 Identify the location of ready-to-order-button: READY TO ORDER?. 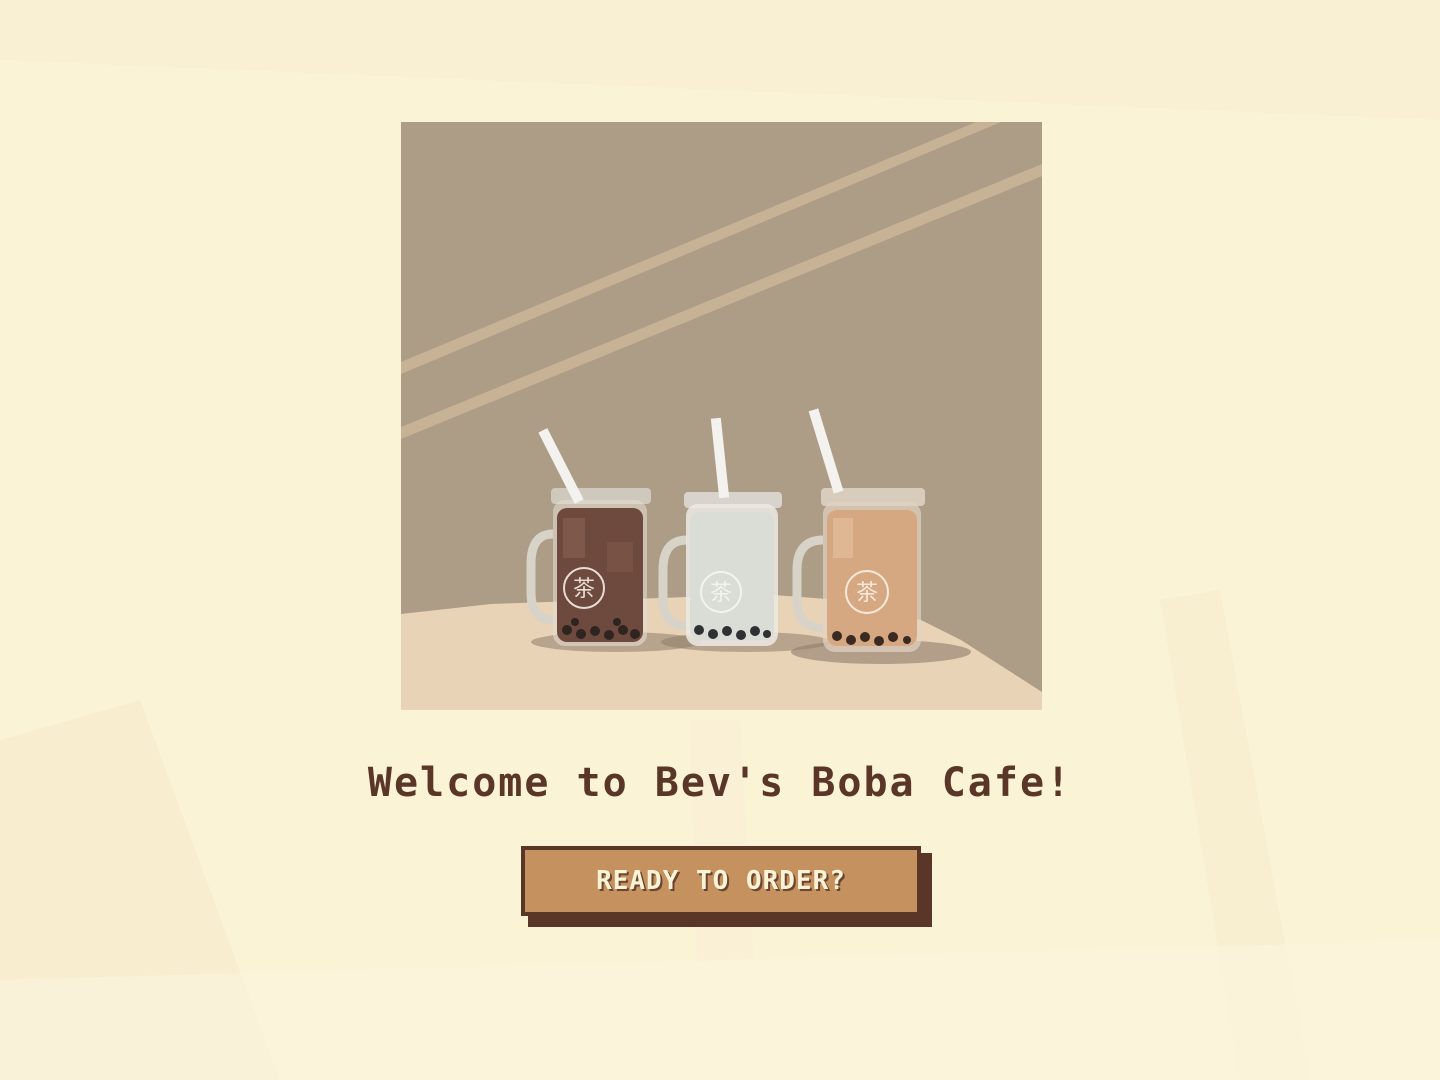
(721, 881).